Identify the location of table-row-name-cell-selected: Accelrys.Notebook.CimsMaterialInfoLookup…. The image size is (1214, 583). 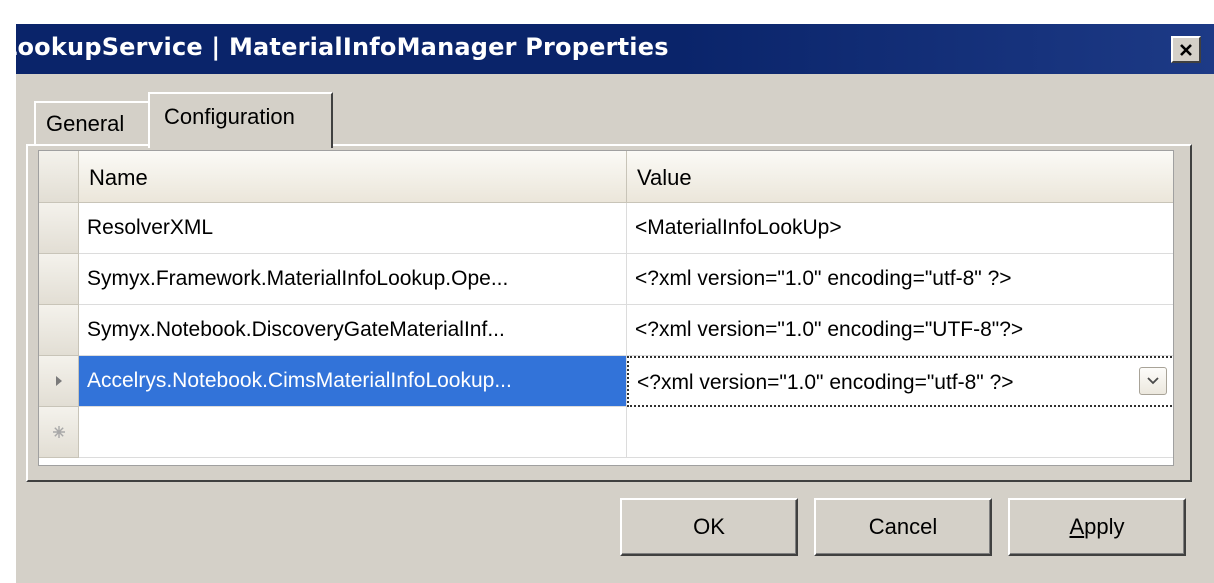
(353, 381).